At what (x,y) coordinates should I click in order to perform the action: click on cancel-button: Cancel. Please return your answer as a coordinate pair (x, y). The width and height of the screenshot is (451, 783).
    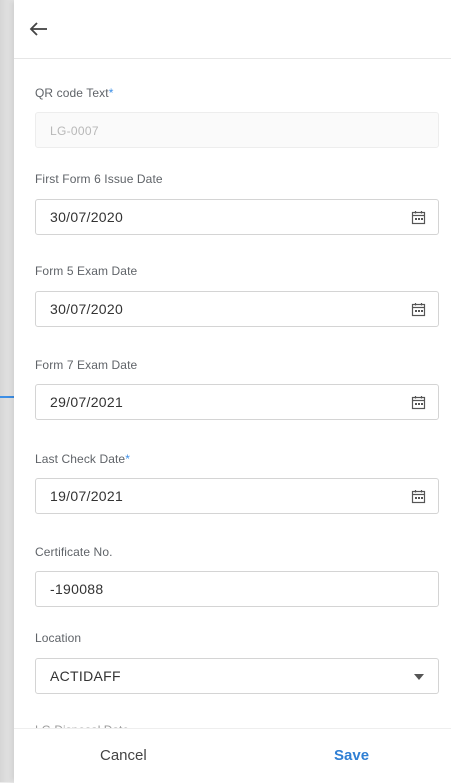
    Looking at the image, I should click on (123, 755).